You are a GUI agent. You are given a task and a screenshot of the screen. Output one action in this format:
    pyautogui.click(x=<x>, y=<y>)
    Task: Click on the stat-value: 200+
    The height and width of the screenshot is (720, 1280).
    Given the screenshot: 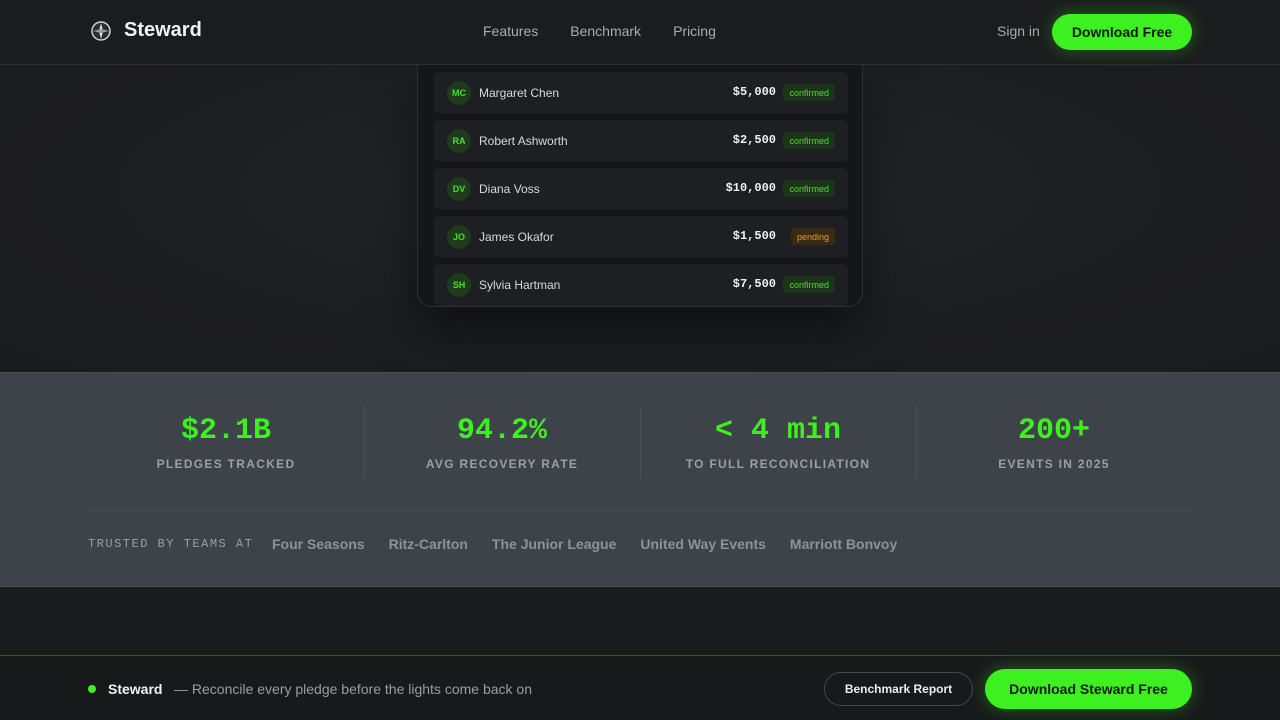 What is the action you would take?
    pyautogui.click(x=1053, y=431)
    